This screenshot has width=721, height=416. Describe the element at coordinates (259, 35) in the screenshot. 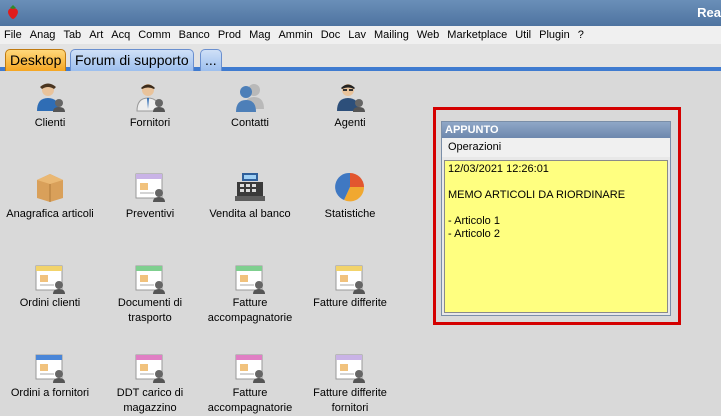

I see `menu-mag: Mag` at that location.